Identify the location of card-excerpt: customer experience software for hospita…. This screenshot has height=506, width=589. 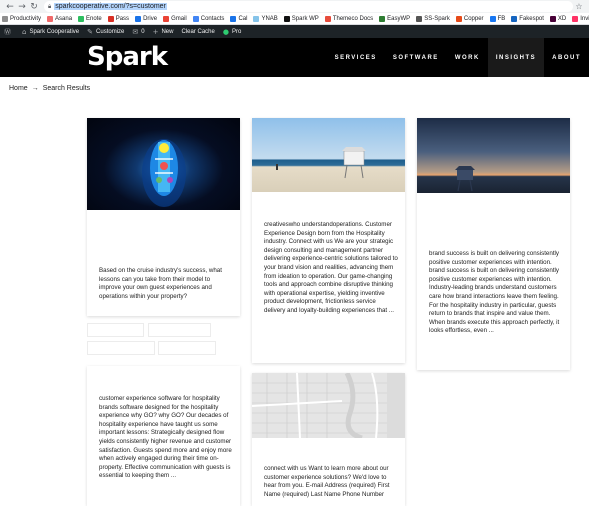
(165, 437).